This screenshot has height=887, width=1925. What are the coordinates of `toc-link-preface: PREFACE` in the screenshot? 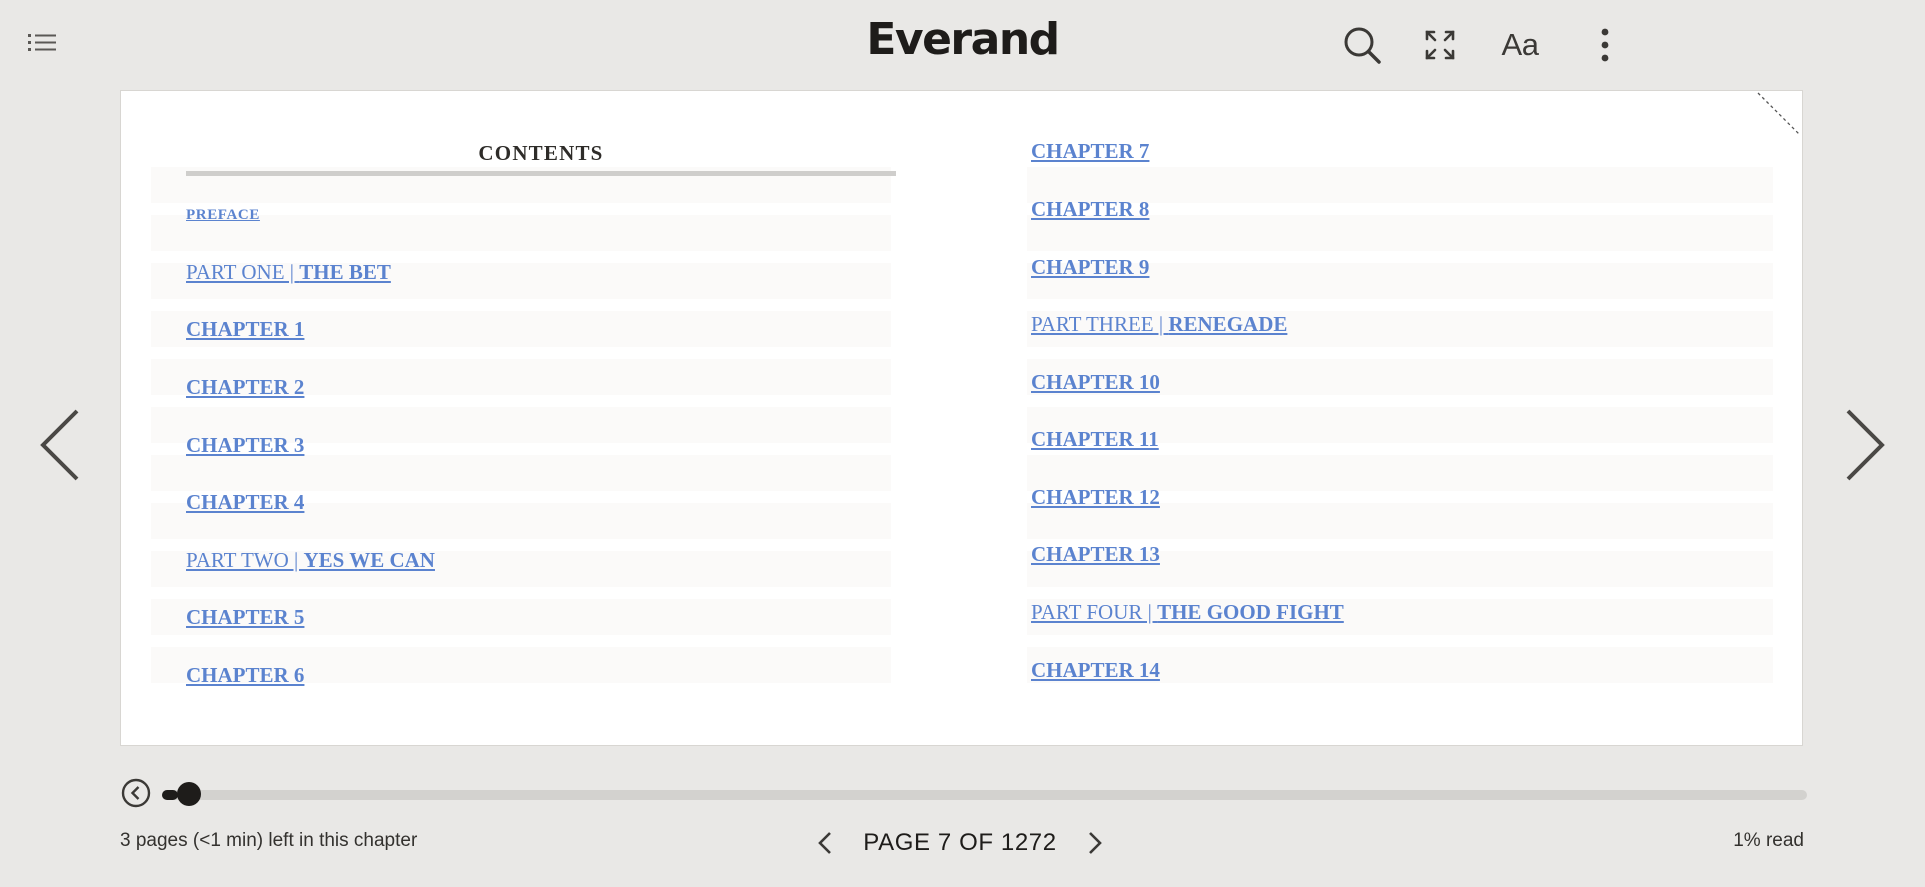 It's located at (223, 215).